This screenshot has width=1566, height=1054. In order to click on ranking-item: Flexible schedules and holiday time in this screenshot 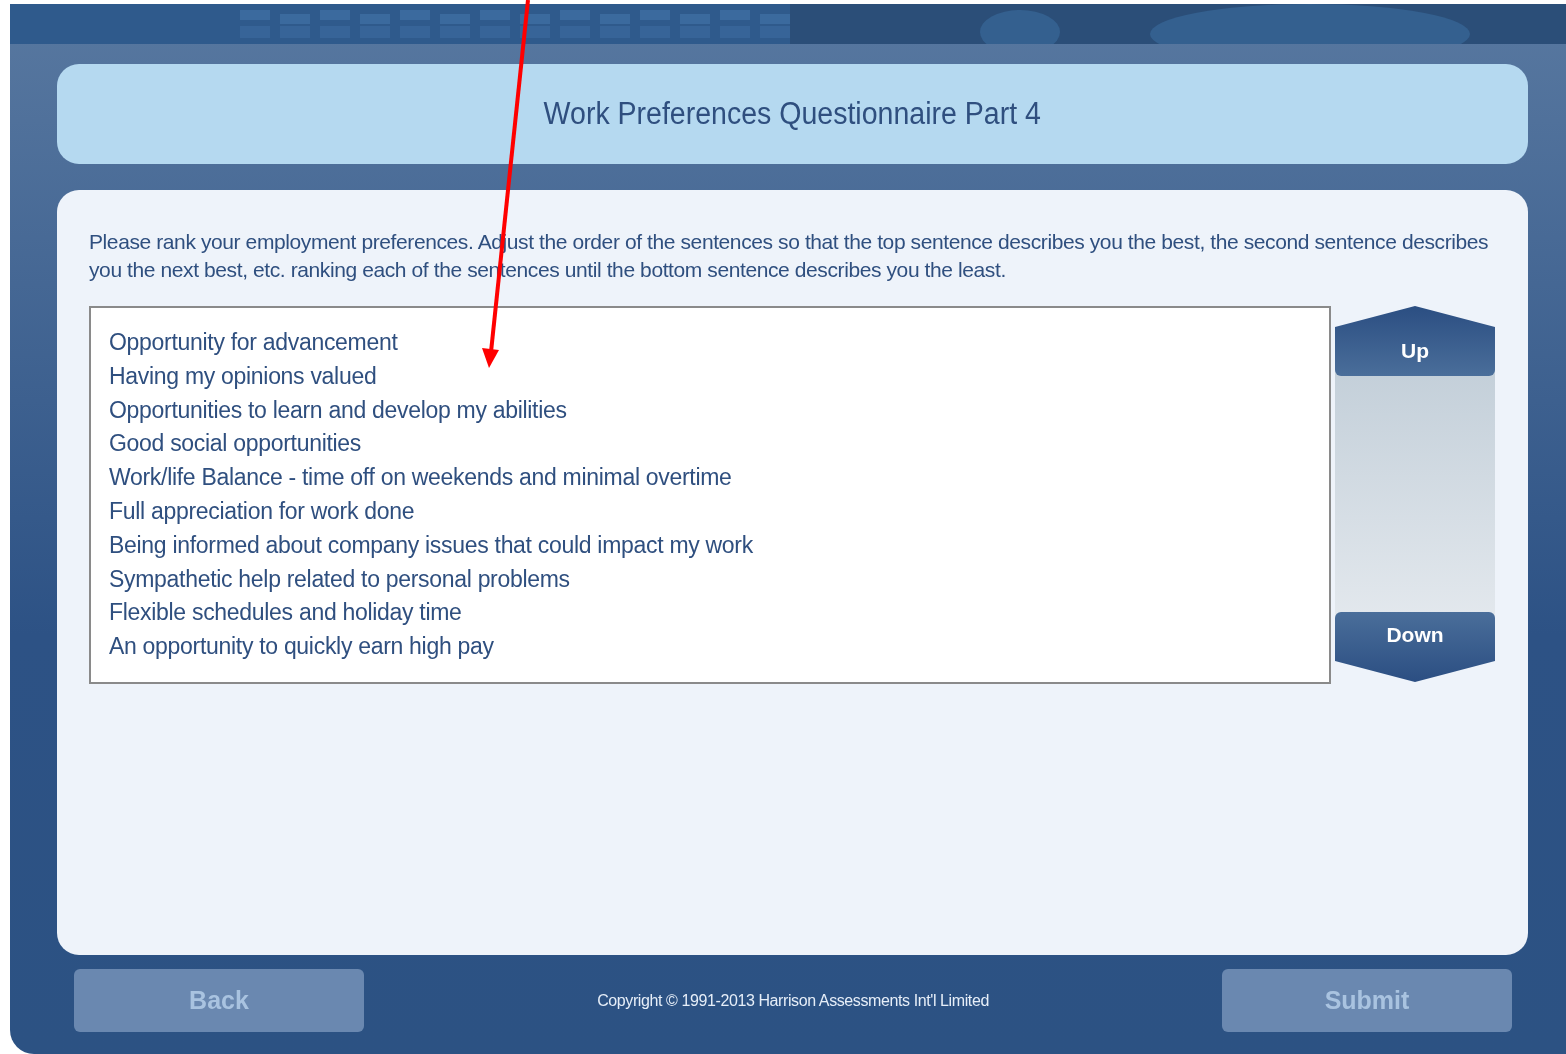, I will do `click(710, 613)`.